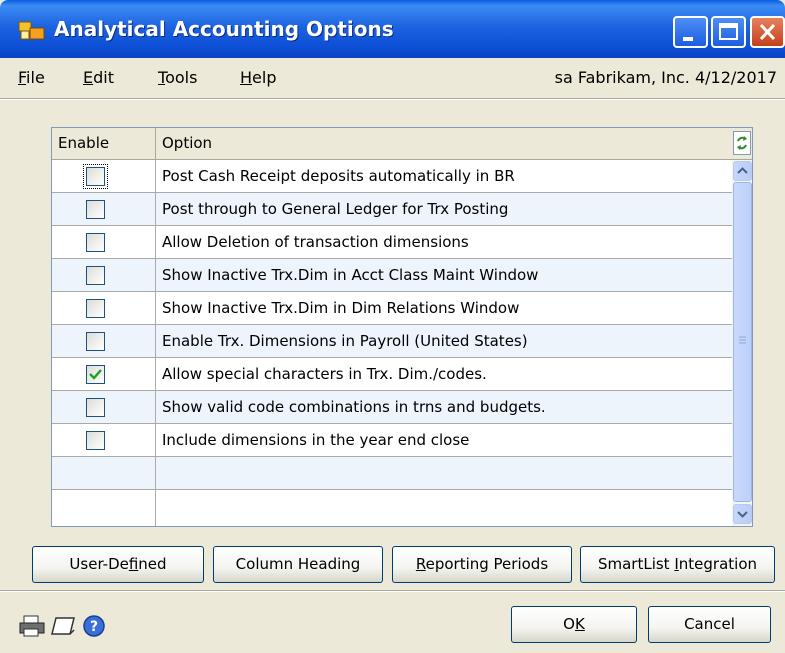  I want to click on maximize-icon, so click(728, 31).